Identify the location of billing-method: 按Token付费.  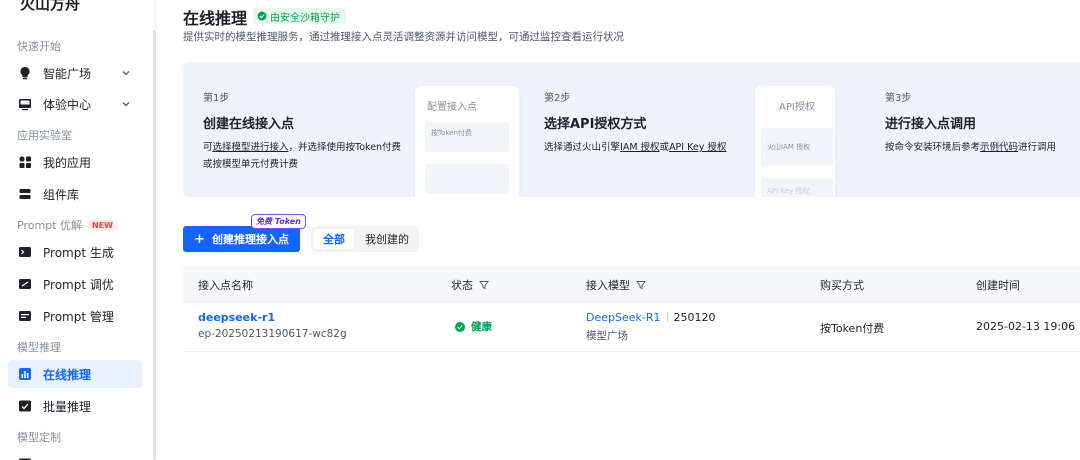
(852, 328).